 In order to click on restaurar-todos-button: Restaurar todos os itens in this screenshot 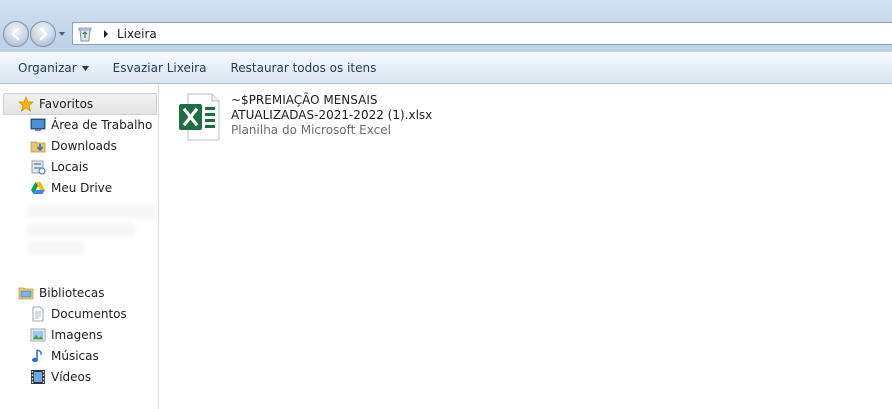, I will do `click(303, 68)`.